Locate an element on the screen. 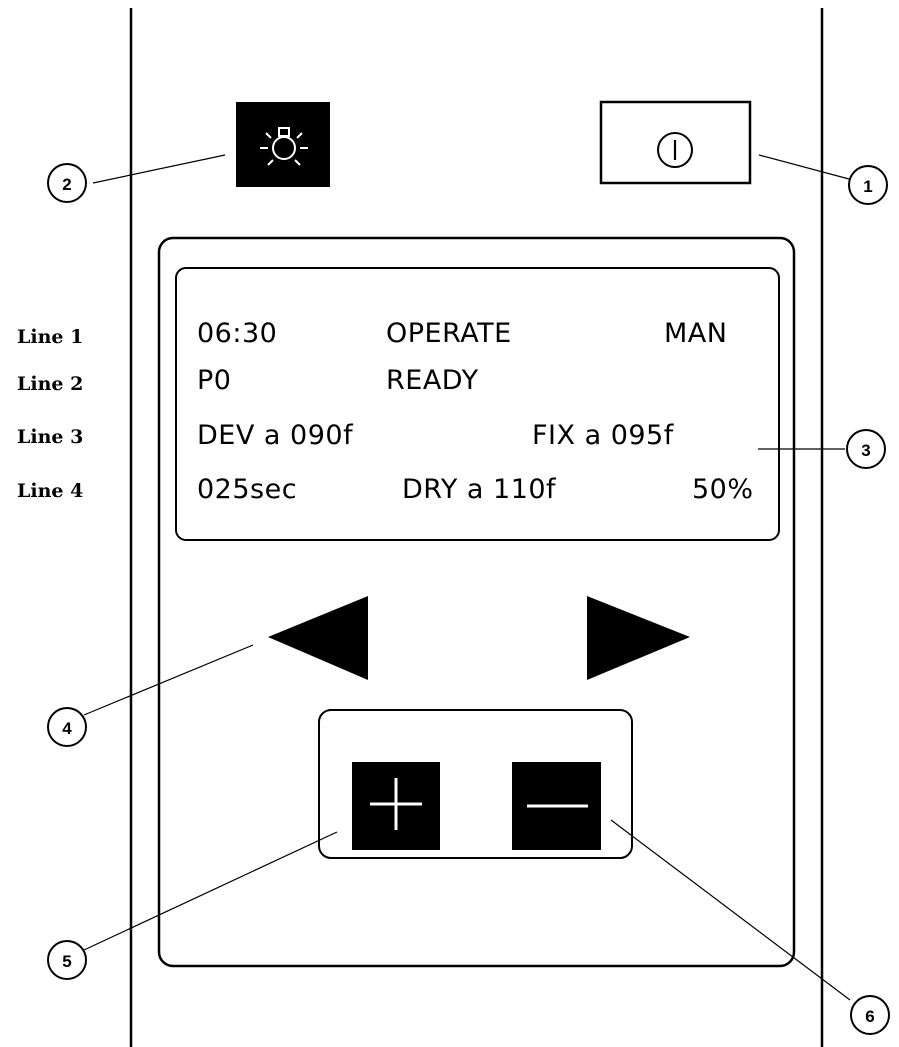  lcd-mode: OPERATE is located at coordinates (449, 333).